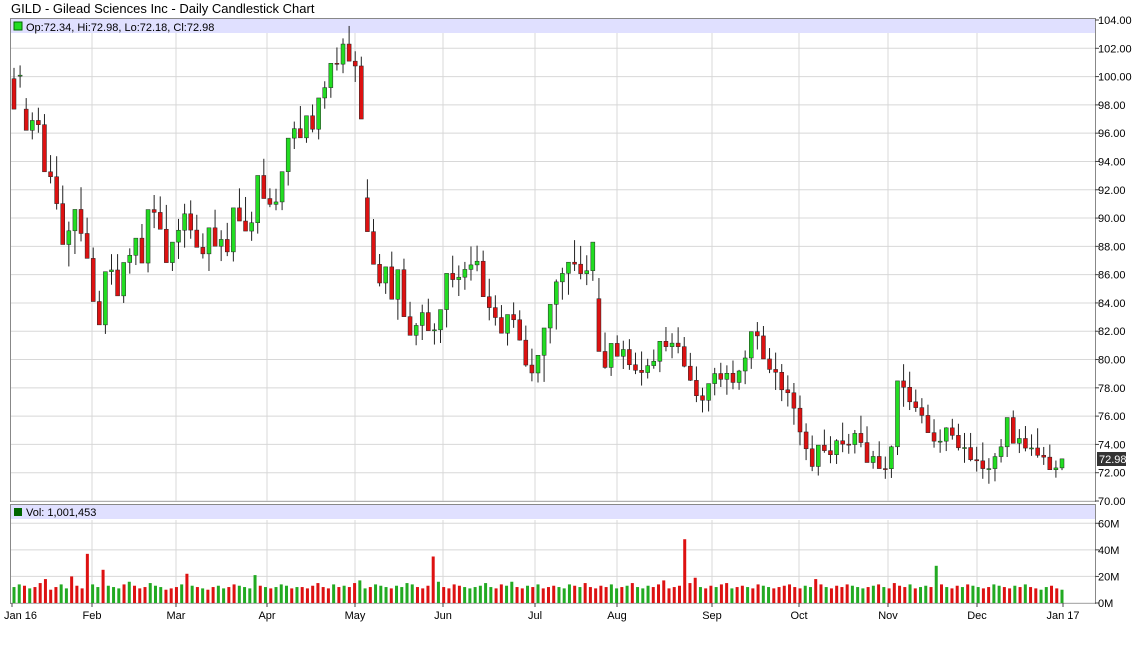  What do you see at coordinates (148, 241) in the screenshot?
I see `candle` at bounding box center [148, 241].